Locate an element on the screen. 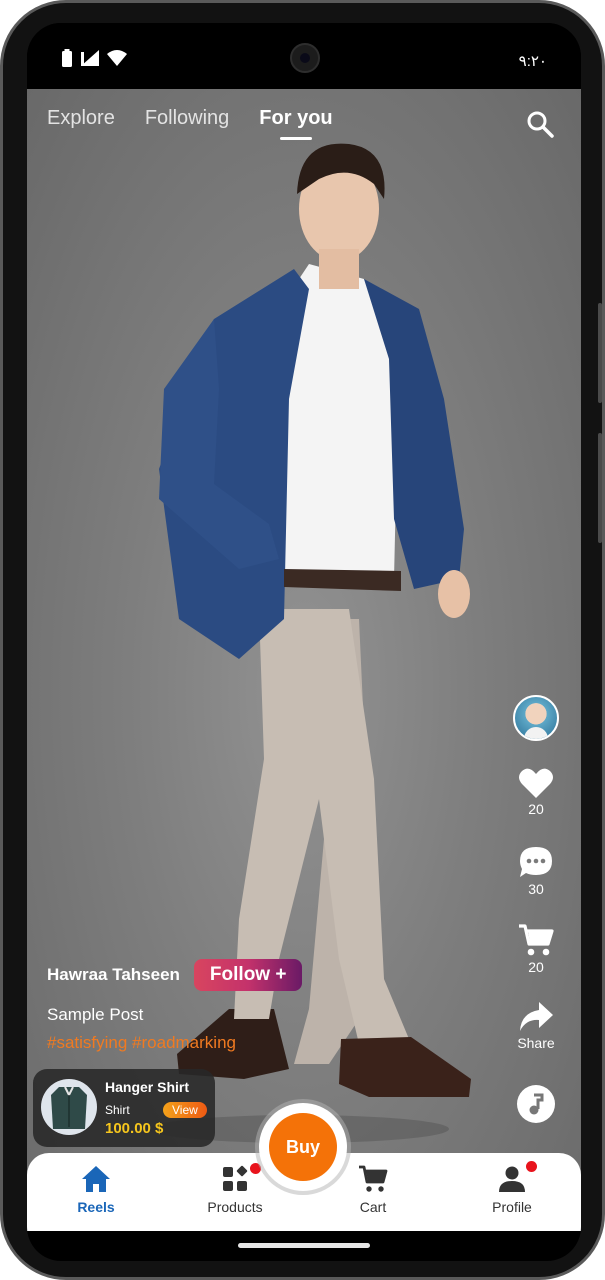  signal-icon is located at coordinates (90, 58).